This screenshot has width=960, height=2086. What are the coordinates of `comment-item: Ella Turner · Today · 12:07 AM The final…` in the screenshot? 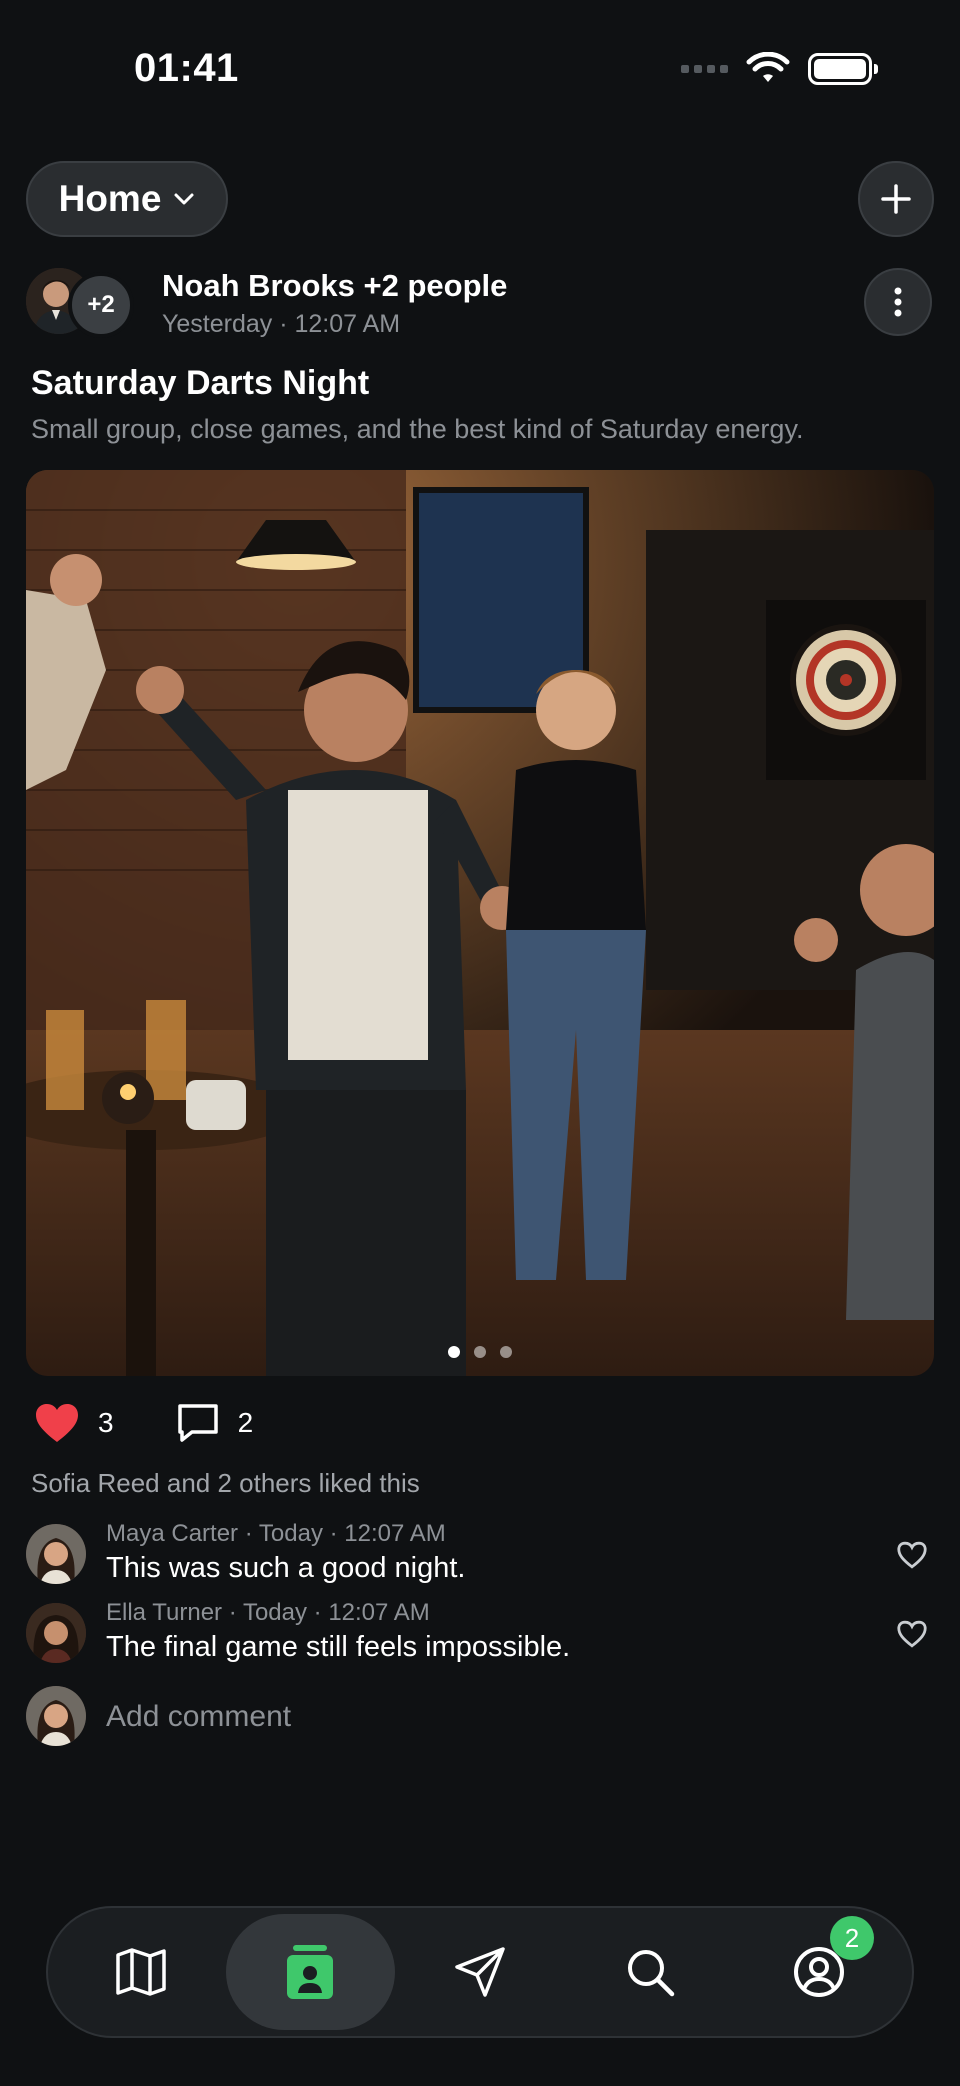 It's located at (480, 1634).